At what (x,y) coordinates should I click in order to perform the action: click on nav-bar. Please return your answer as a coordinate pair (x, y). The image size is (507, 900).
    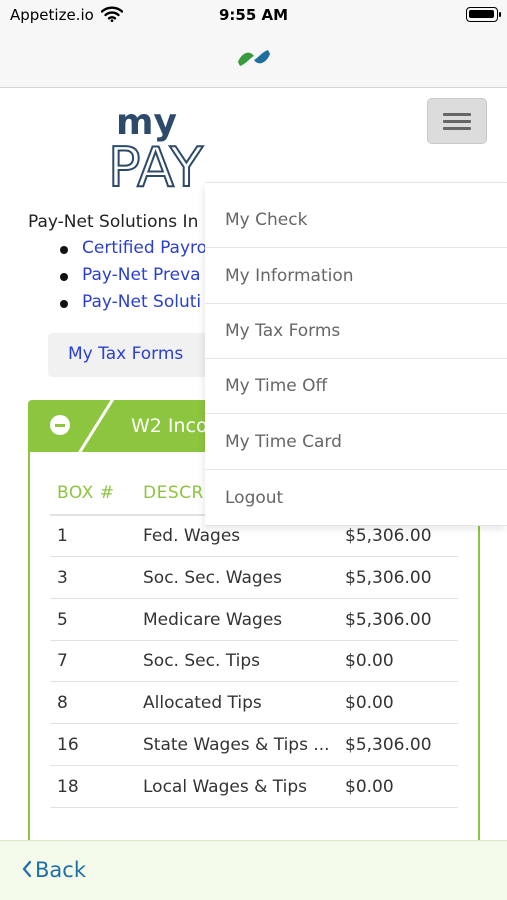
    Looking at the image, I should click on (253, 61).